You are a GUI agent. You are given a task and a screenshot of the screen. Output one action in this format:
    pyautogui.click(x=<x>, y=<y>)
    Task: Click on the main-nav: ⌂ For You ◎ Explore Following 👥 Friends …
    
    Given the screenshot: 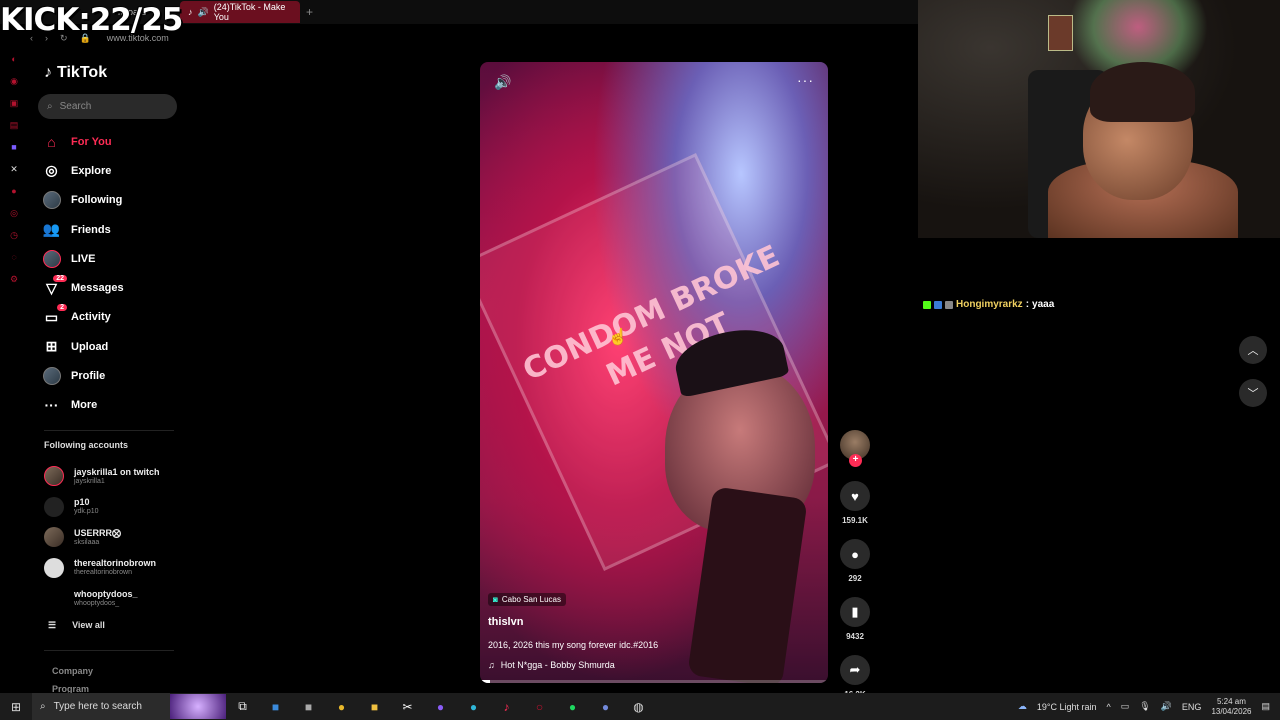 What is the action you would take?
    pyautogui.click(x=112, y=273)
    